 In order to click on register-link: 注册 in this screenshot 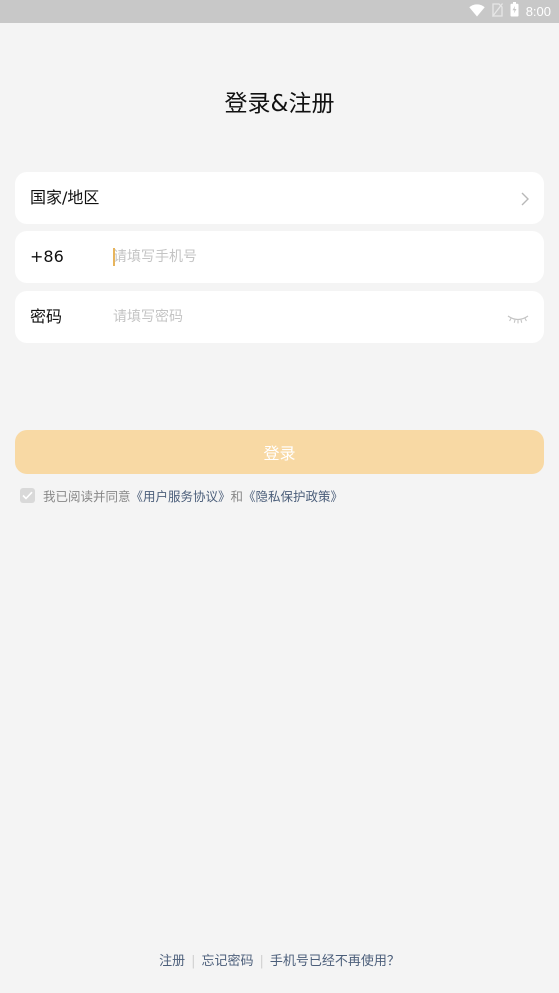, I will do `click(172, 961)`.